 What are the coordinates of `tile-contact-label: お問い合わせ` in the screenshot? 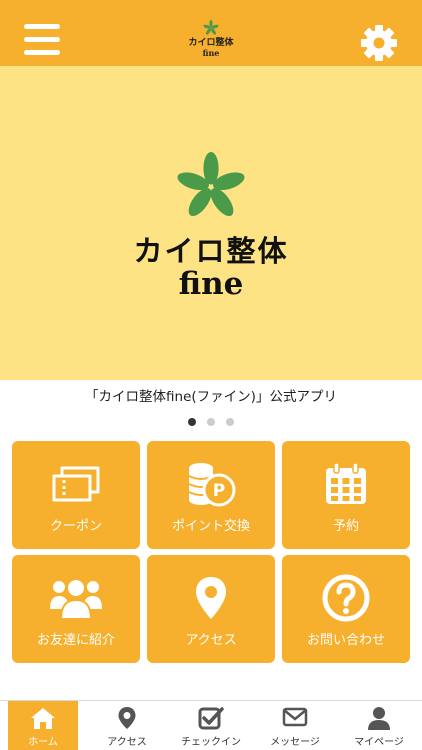 It's located at (345, 640).